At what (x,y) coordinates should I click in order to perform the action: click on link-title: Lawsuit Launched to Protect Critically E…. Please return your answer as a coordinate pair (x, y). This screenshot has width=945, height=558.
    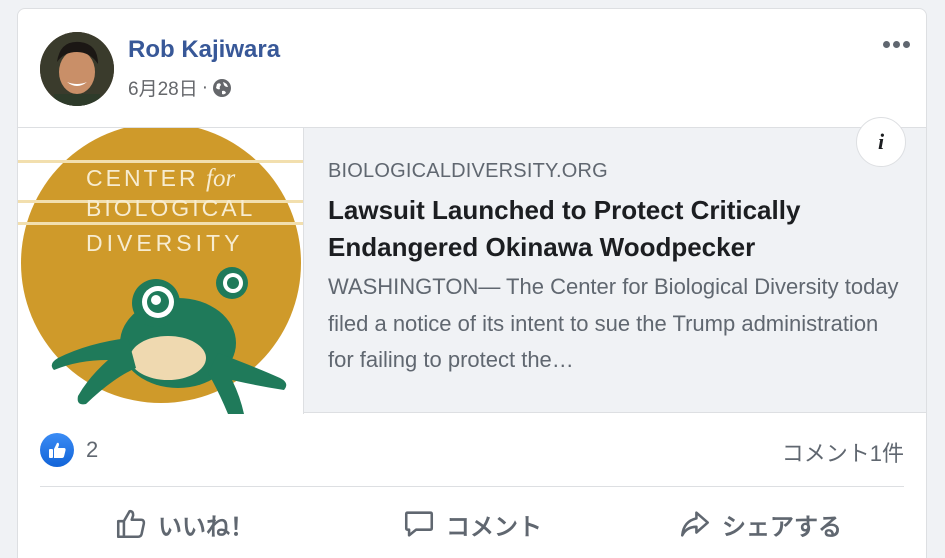
    Looking at the image, I should click on (608, 229).